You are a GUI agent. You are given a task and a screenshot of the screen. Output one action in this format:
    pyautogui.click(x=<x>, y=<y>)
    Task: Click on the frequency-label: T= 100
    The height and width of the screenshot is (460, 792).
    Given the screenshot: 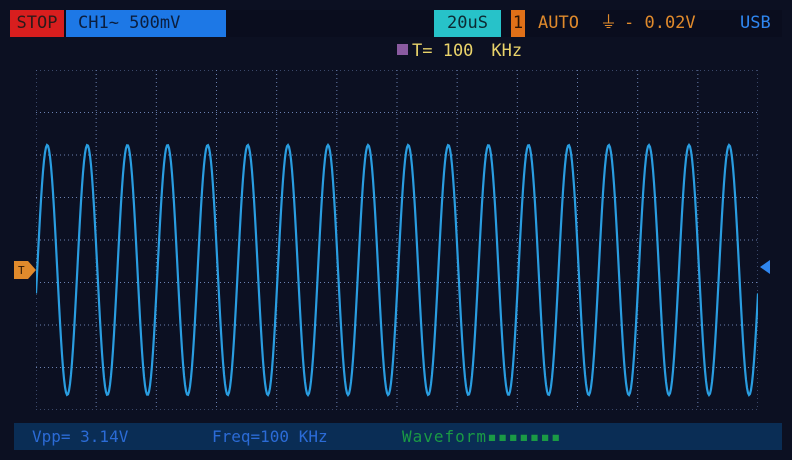 What is the action you would take?
    pyautogui.click(x=443, y=51)
    